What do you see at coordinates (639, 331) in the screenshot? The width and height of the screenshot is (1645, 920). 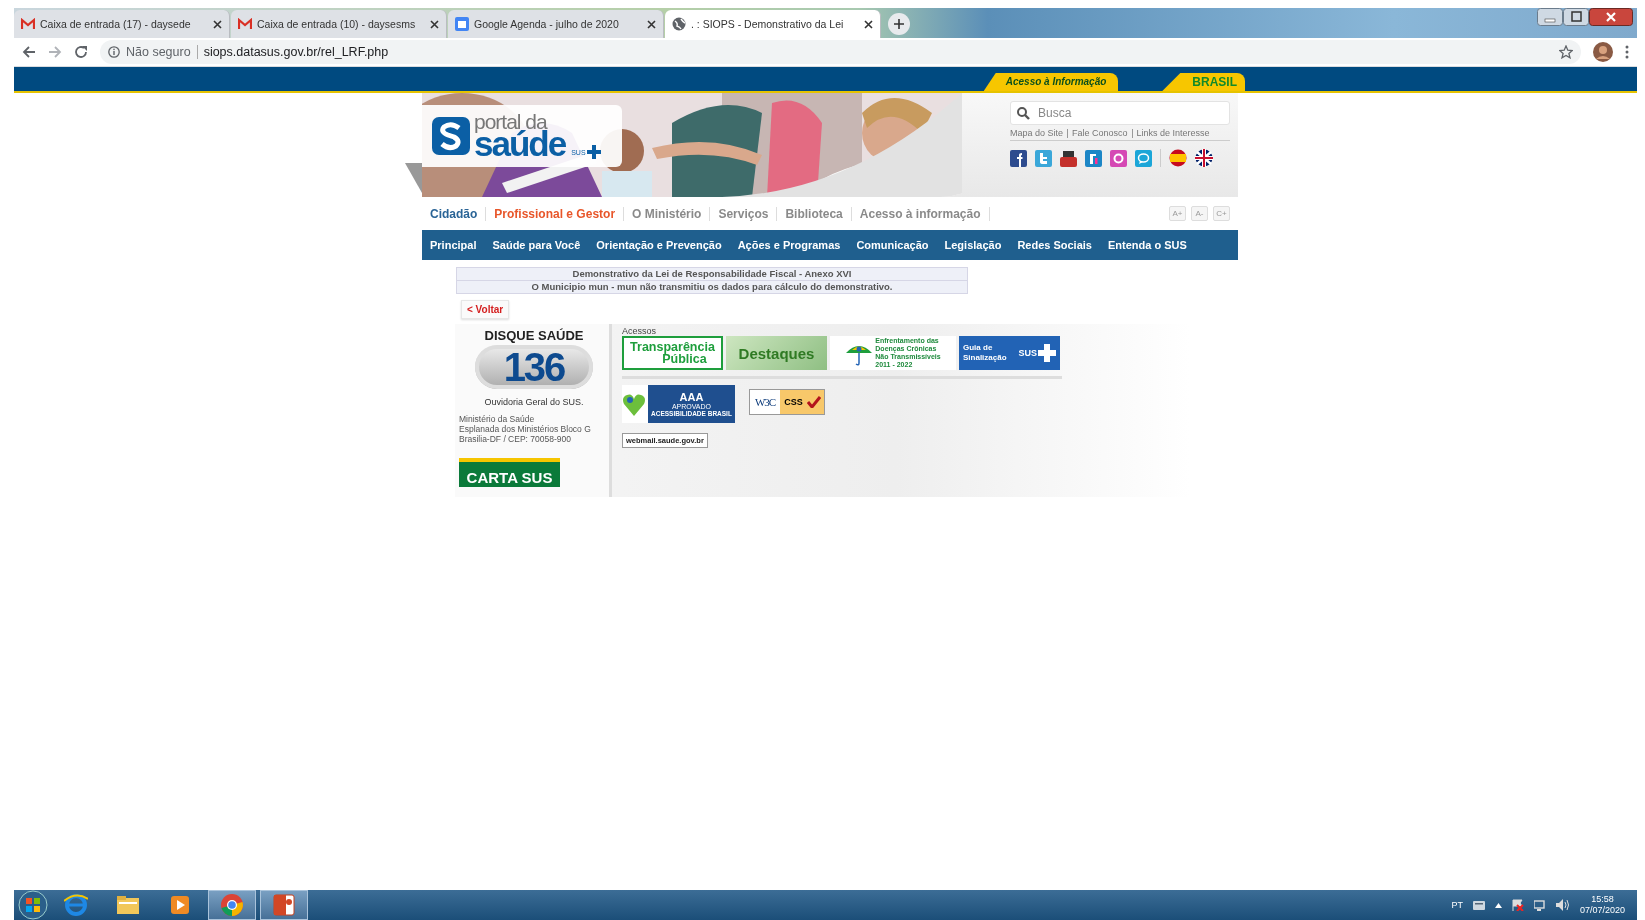 I see `section-label: Acessos` at bounding box center [639, 331].